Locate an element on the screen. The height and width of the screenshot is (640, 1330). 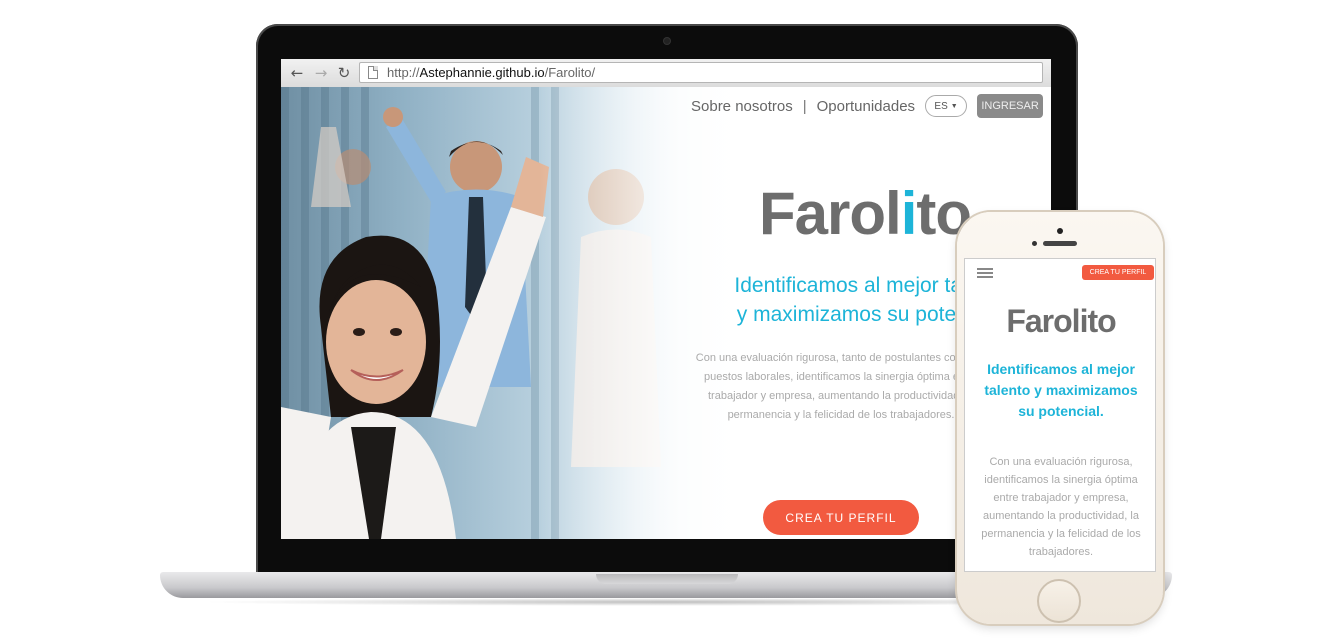
forward-button: → is located at coordinates (321, 73).